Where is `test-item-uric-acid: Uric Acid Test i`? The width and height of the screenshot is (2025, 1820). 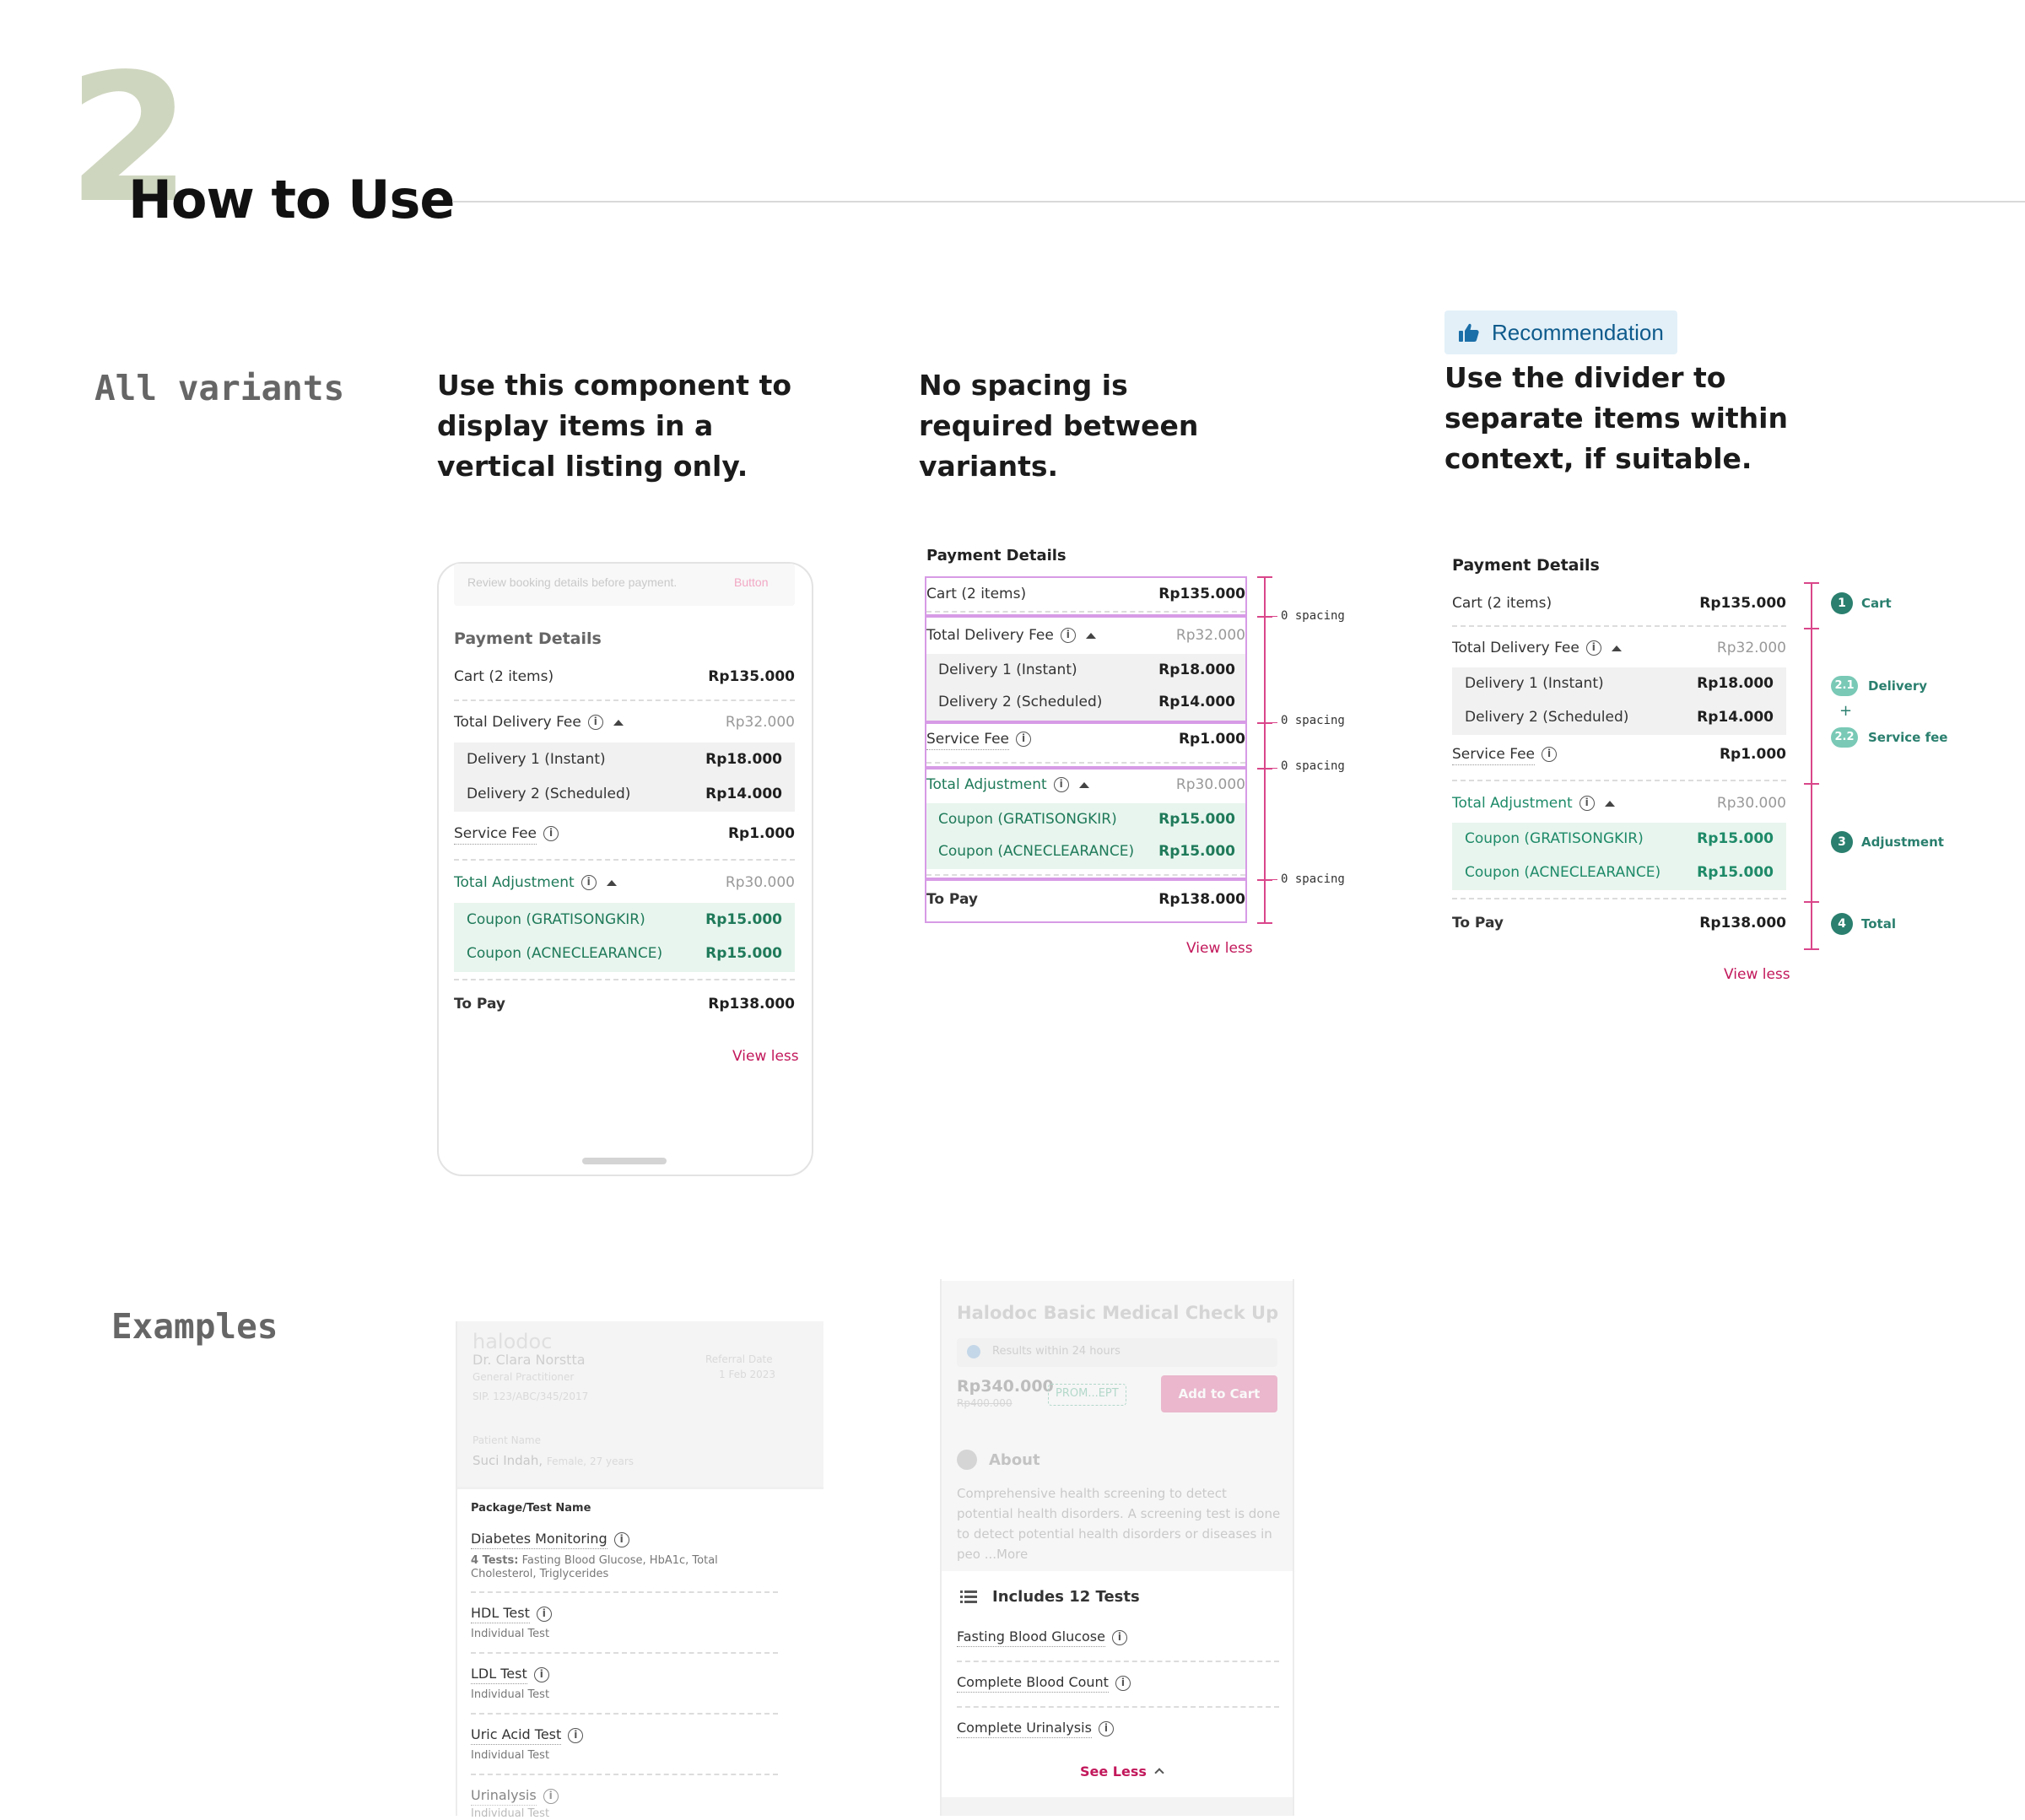
test-item-uric-acid: Uric Acid Test i is located at coordinates (527, 1735).